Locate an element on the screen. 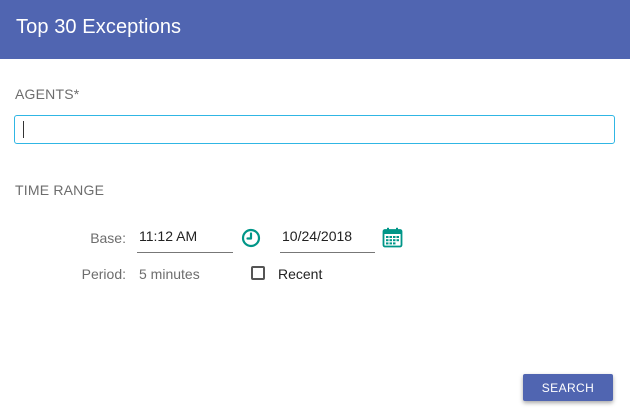 The height and width of the screenshot is (418, 630). text-cursor is located at coordinates (23, 129).